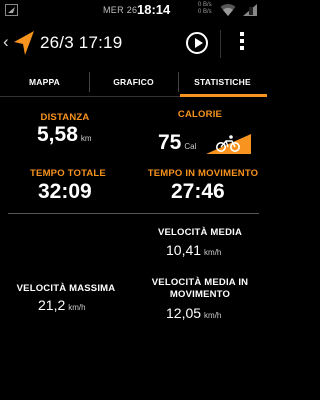  I want to click on tab-grafico: GRAFICO, so click(133, 82).